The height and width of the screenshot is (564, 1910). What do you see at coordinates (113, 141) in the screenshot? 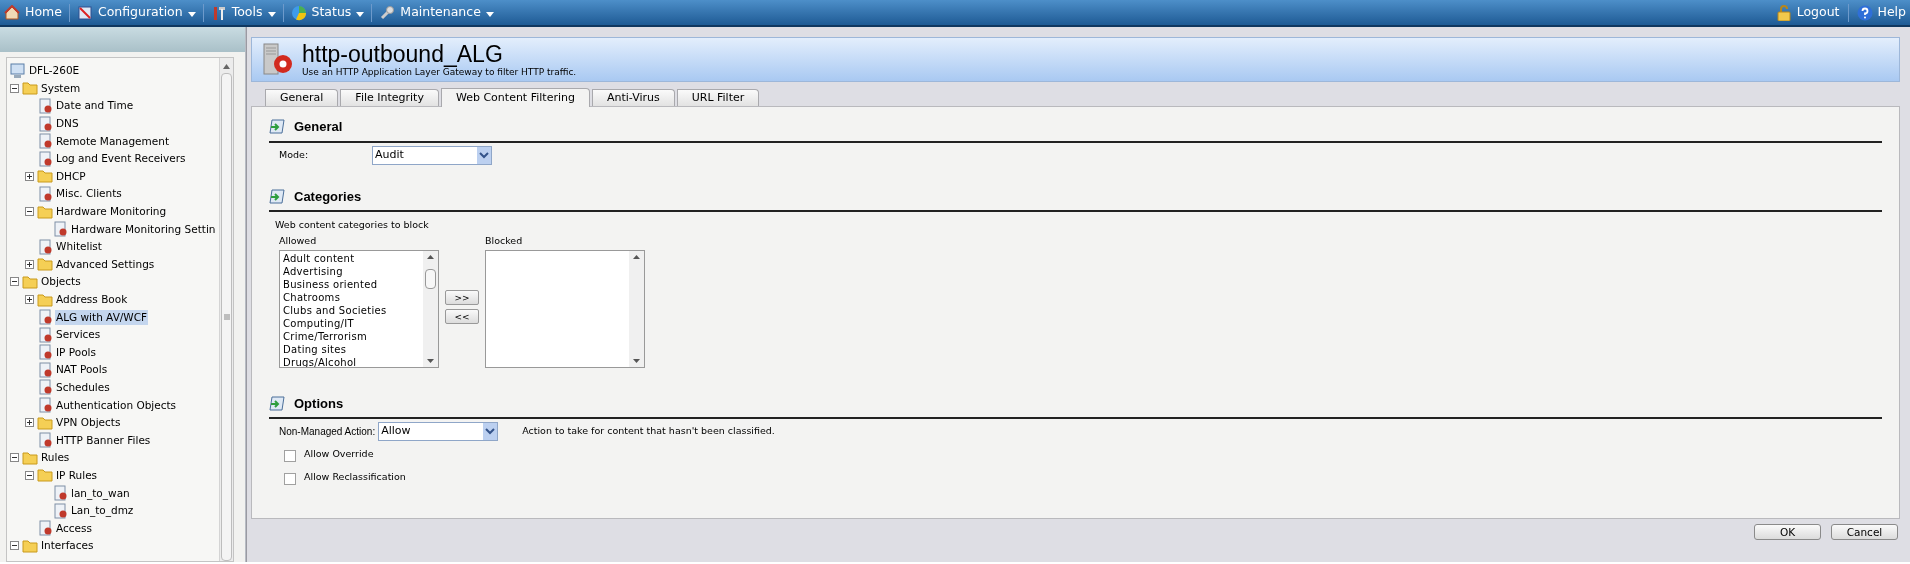
I see `tree-item: Remote Management` at bounding box center [113, 141].